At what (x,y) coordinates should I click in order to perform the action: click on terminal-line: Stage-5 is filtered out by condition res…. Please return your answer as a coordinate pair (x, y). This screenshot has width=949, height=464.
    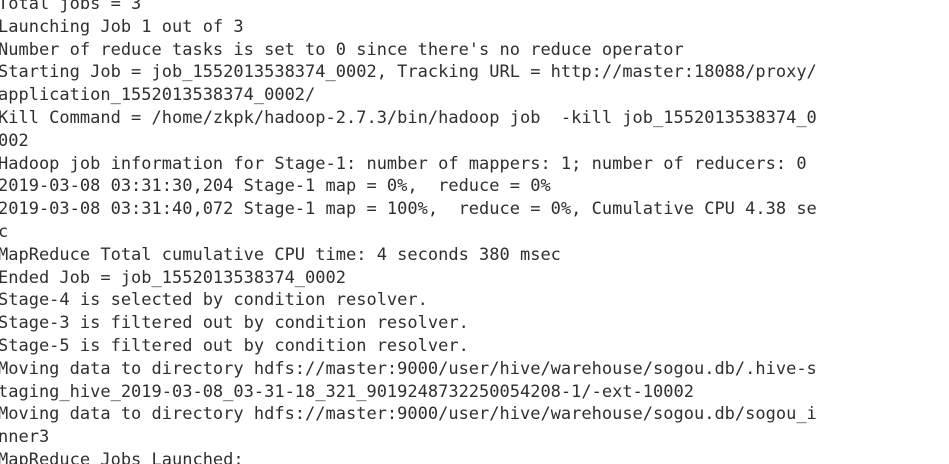
    Looking at the image, I should click on (234, 345).